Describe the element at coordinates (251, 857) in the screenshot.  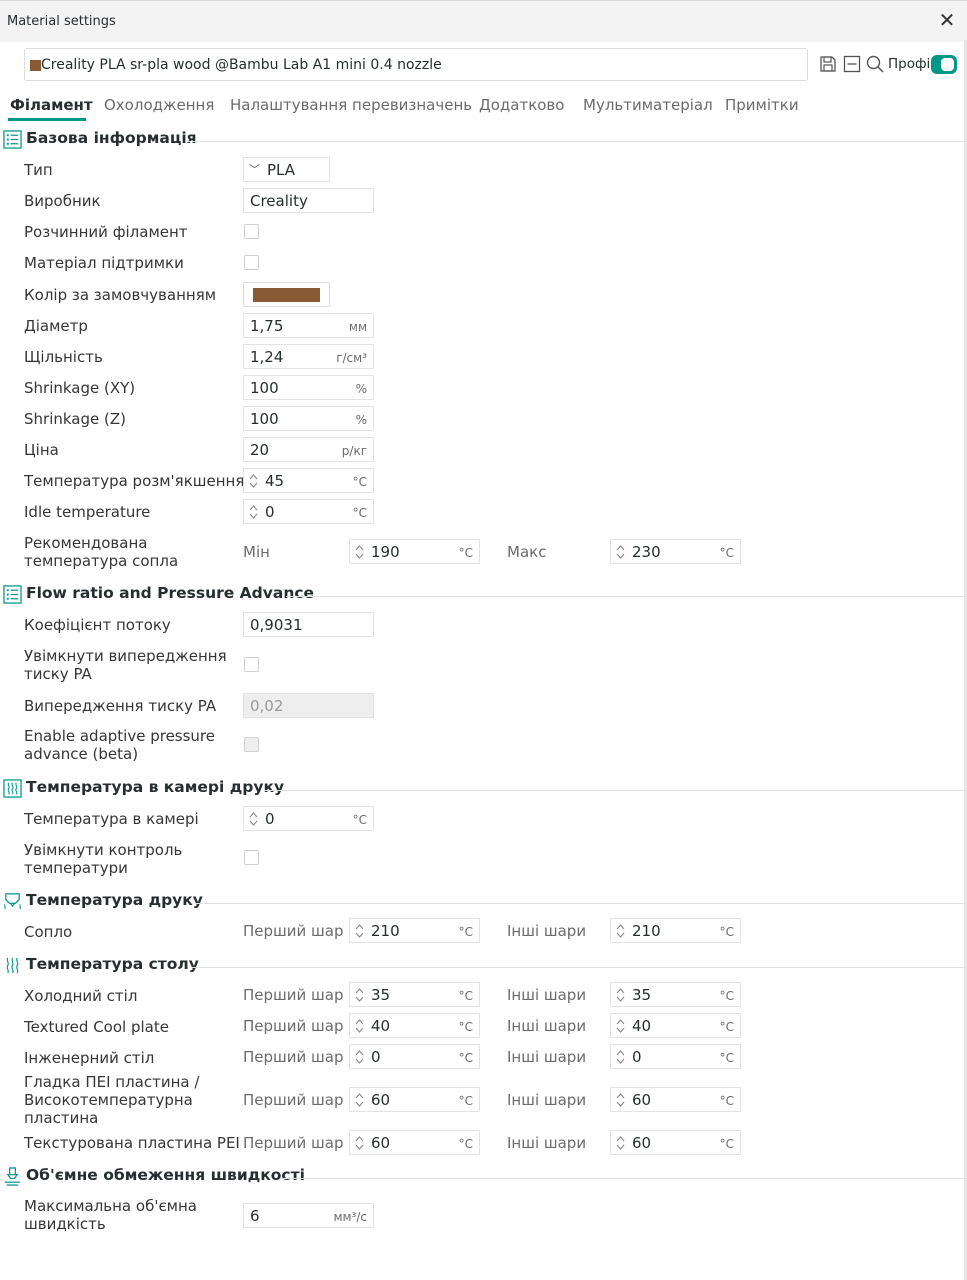
I see `temp-control-checkbox` at that location.